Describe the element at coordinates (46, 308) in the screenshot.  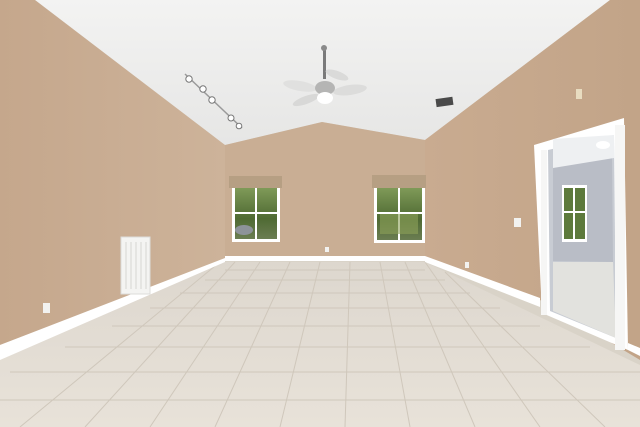
I see `outlet-left` at that location.